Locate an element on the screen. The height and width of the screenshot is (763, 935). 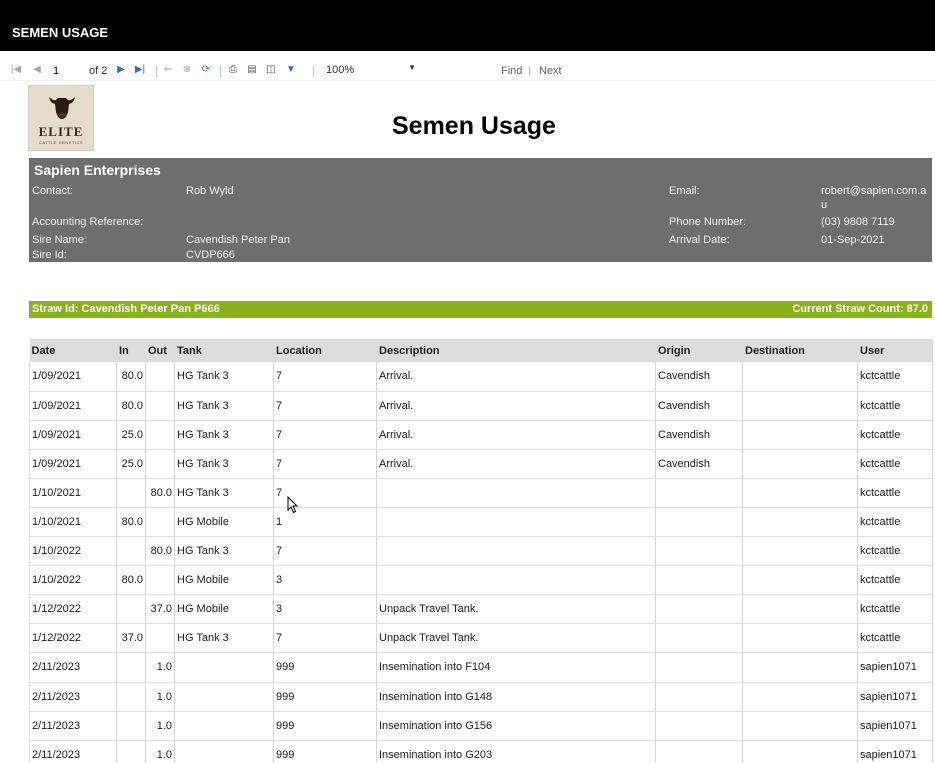
table-cell: 1/09/2021 is located at coordinates (73, 464).